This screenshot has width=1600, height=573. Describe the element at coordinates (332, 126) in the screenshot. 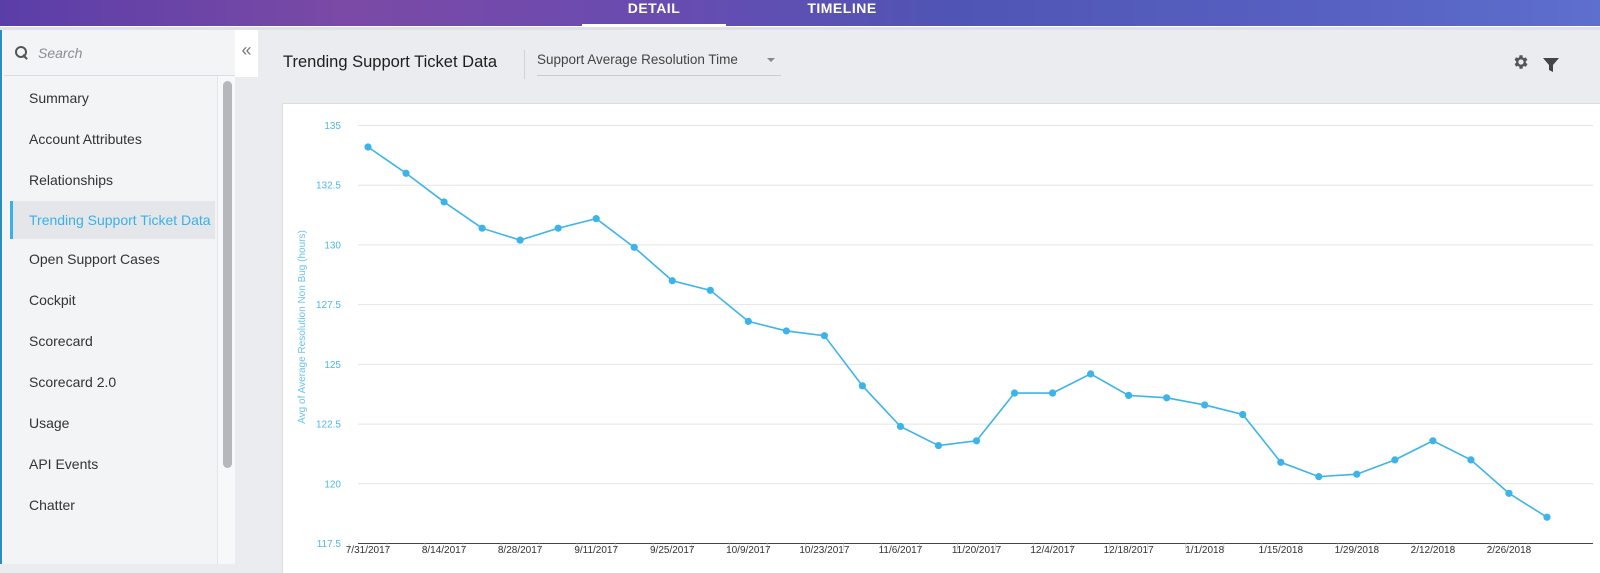

I see `y-tick-label: 135` at that location.